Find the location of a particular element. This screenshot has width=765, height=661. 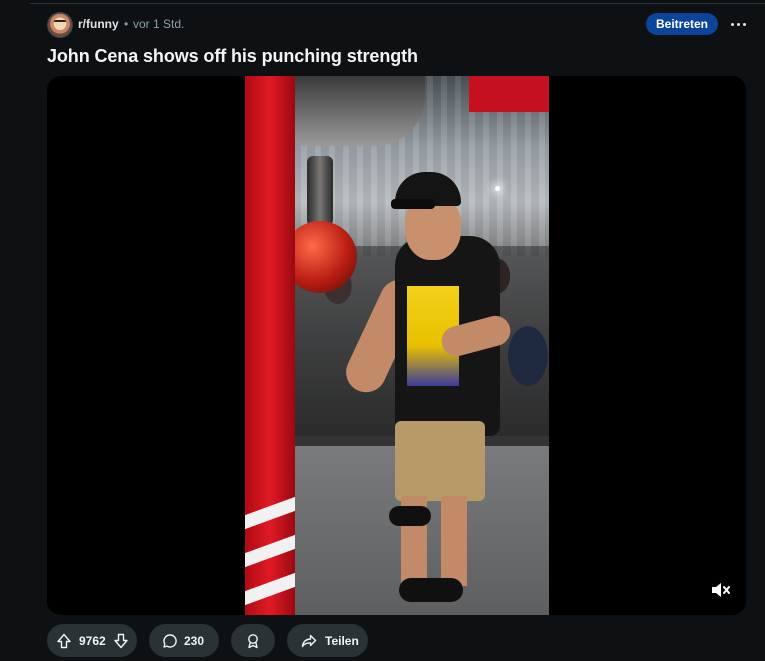

downvote-arrow-icon is located at coordinates (121, 641).